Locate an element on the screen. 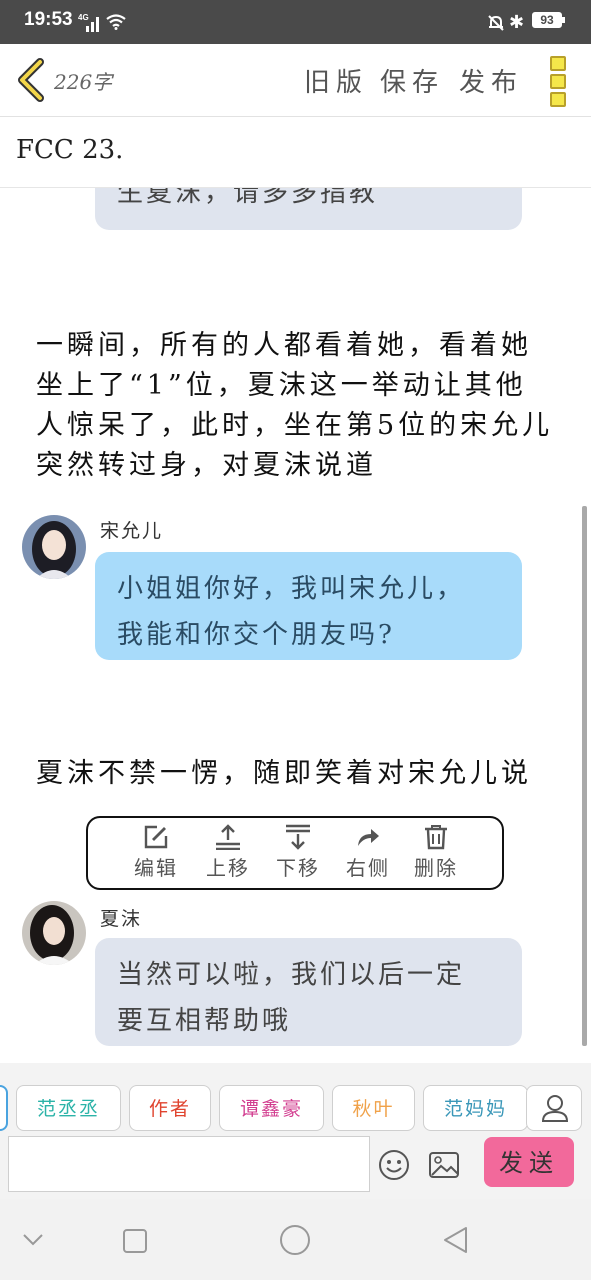 This screenshot has height=1280, width=591. back-arrow-icon is located at coordinates (31, 80).